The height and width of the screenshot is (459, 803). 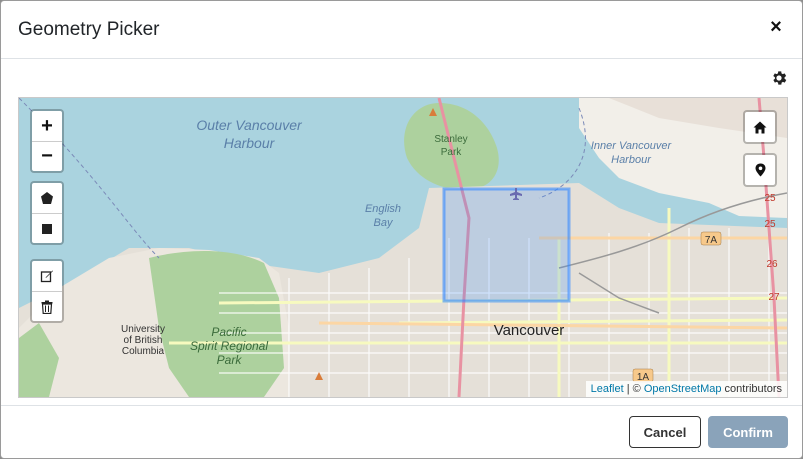 What do you see at coordinates (748, 432) in the screenshot?
I see `confirm-button: Confirm` at bounding box center [748, 432].